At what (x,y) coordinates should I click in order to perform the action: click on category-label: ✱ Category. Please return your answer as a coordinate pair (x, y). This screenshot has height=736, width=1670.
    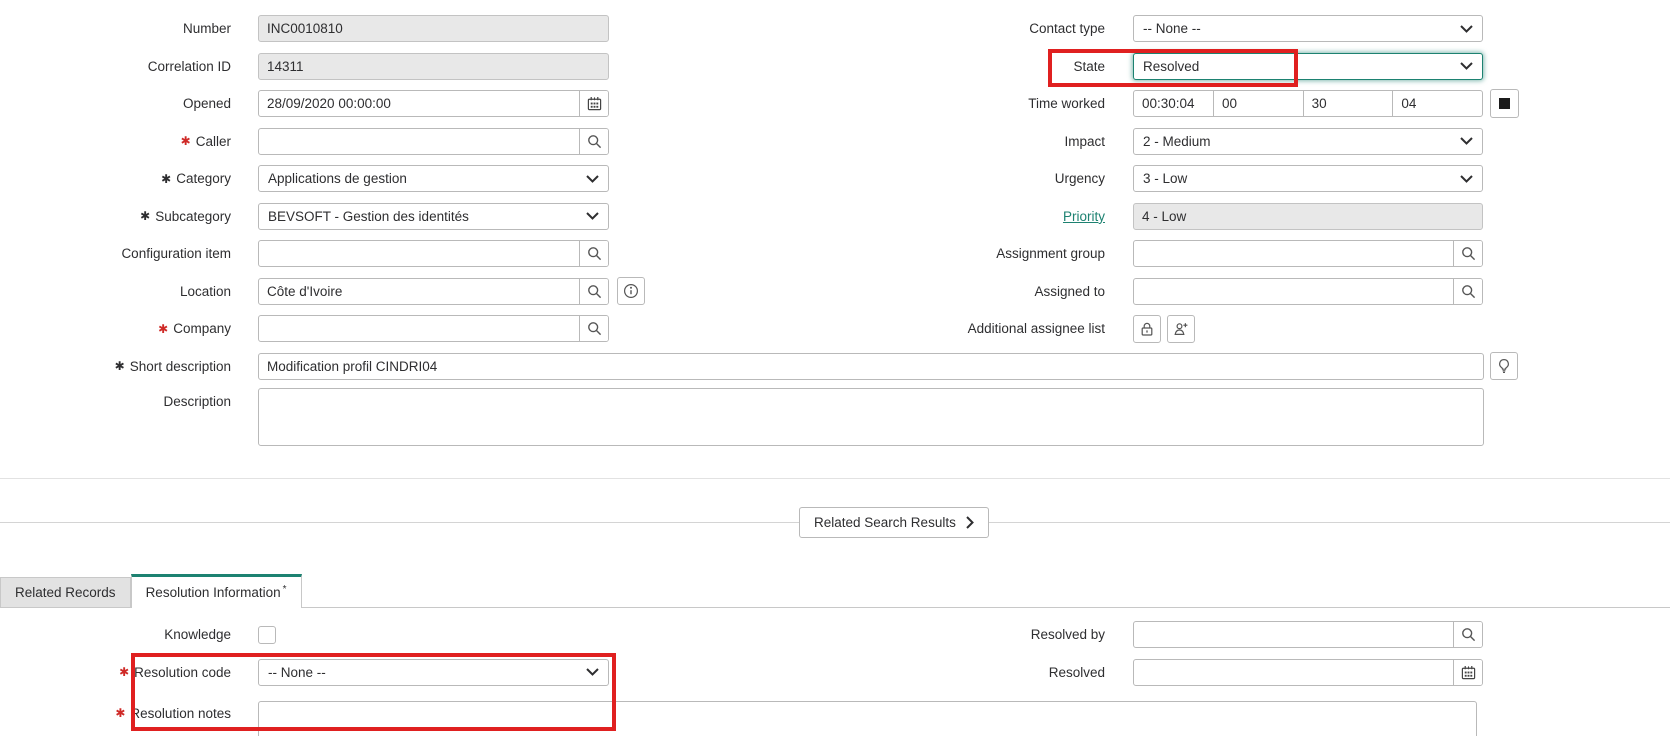
    Looking at the image, I should click on (196, 179).